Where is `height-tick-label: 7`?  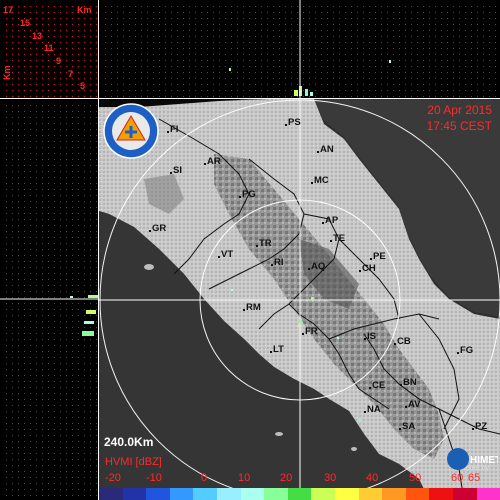
height-tick-label: 7 is located at coordinates (71, 74).